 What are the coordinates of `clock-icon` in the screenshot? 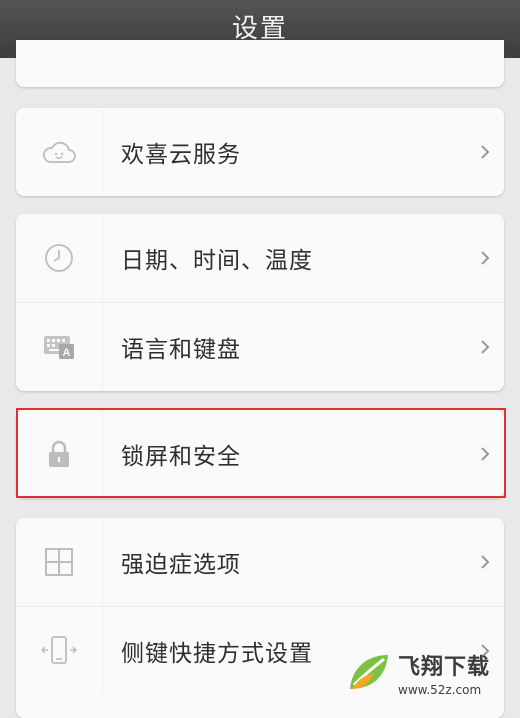 It's located at (59, 258).